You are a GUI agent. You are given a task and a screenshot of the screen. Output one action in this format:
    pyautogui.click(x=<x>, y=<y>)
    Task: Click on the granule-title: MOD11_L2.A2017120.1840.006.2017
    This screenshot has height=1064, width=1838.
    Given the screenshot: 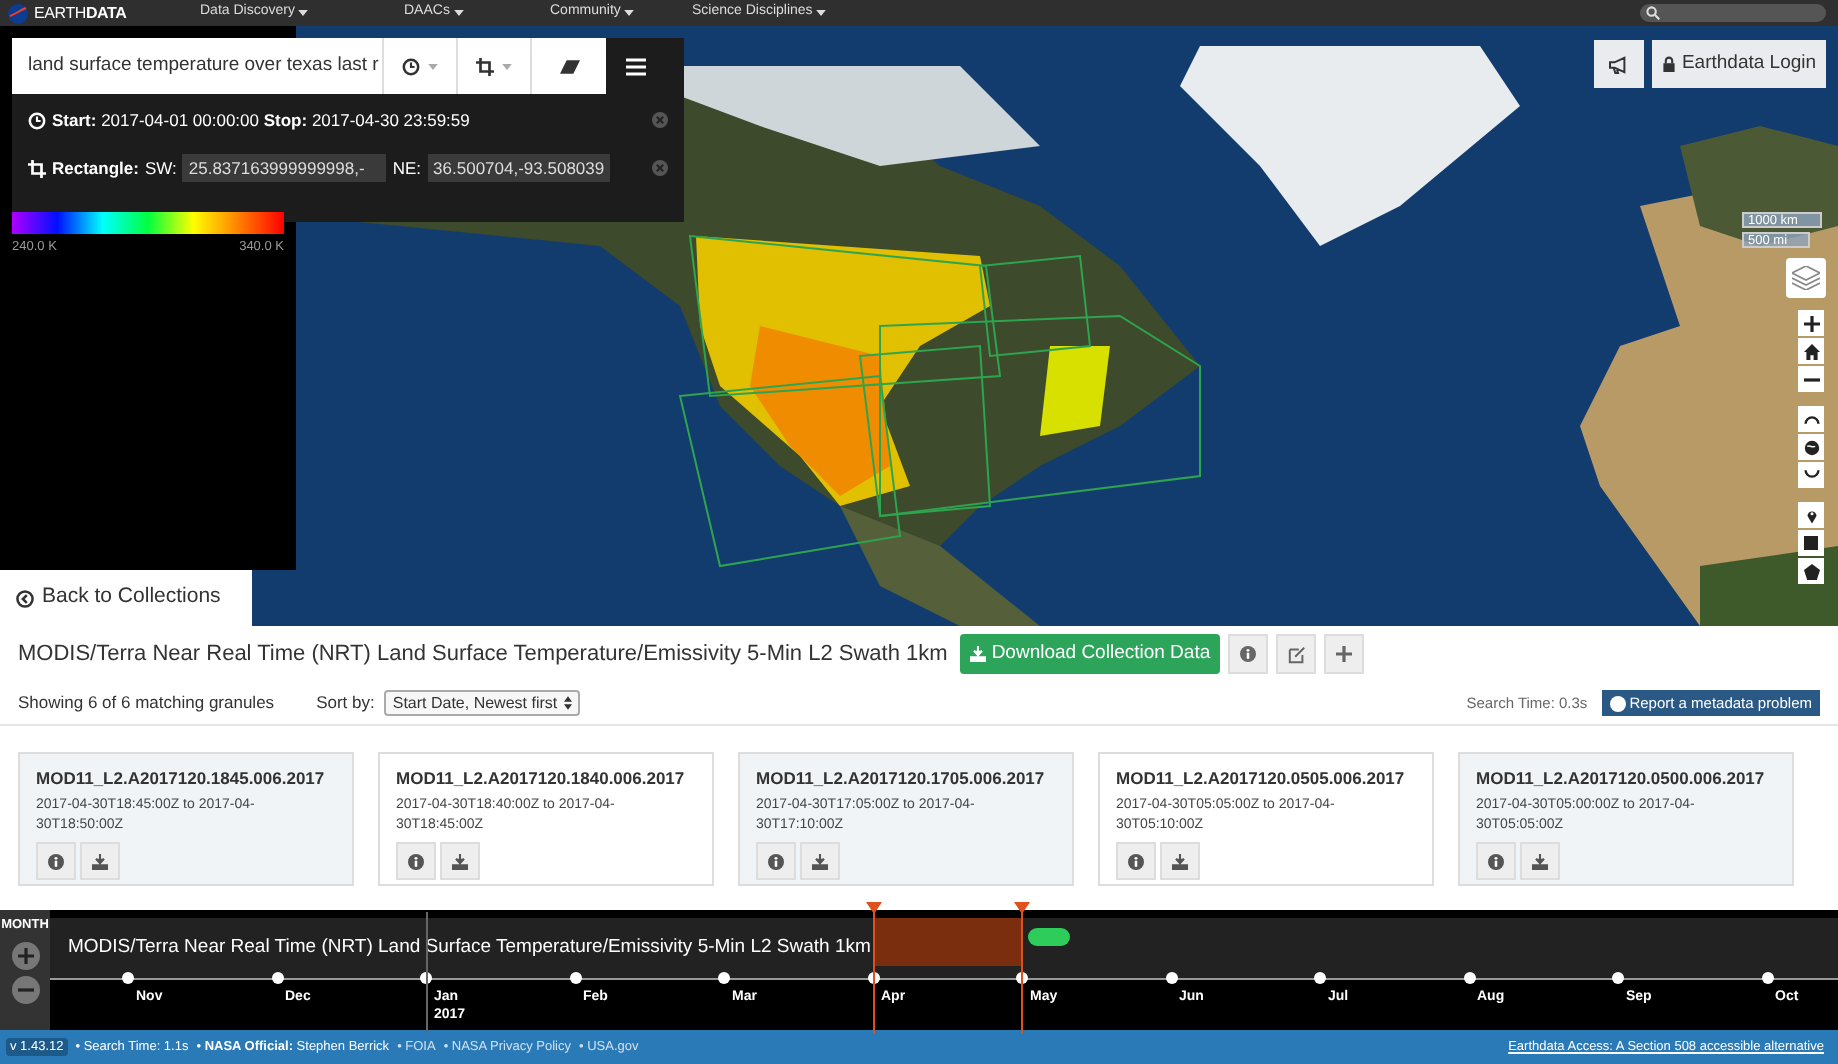 What is the action you would take?
    pyautogui.click(x=541, y=779)
    